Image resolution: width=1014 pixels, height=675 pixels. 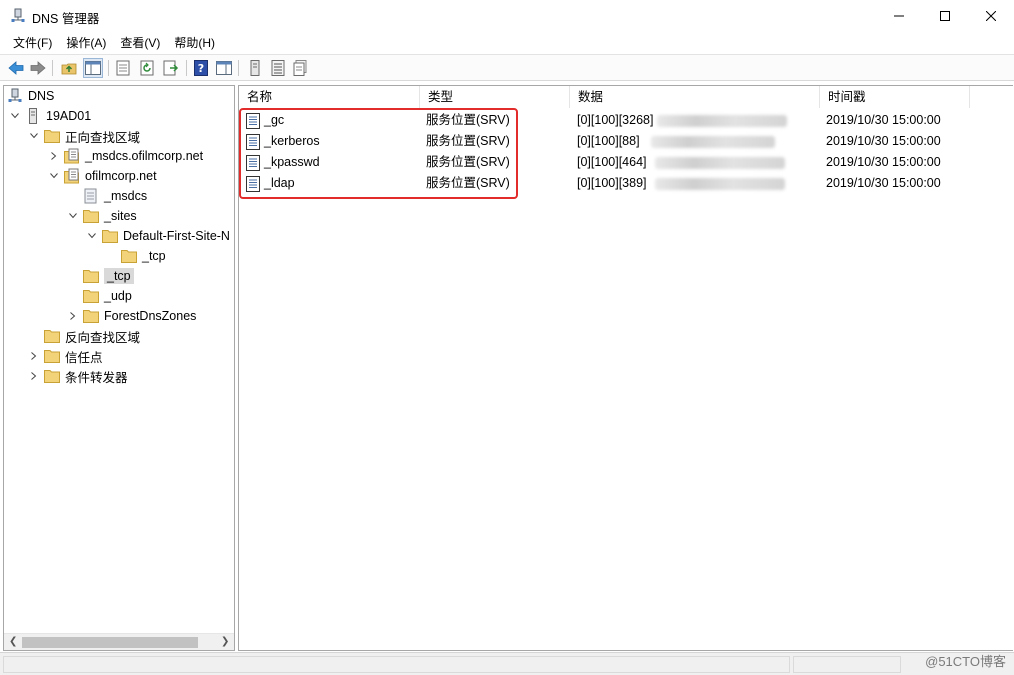 What do you see at coordinates (225, 641) in the screenshot?
I see `scroll-right-icon: ❯` at bounding box center [225, 641].